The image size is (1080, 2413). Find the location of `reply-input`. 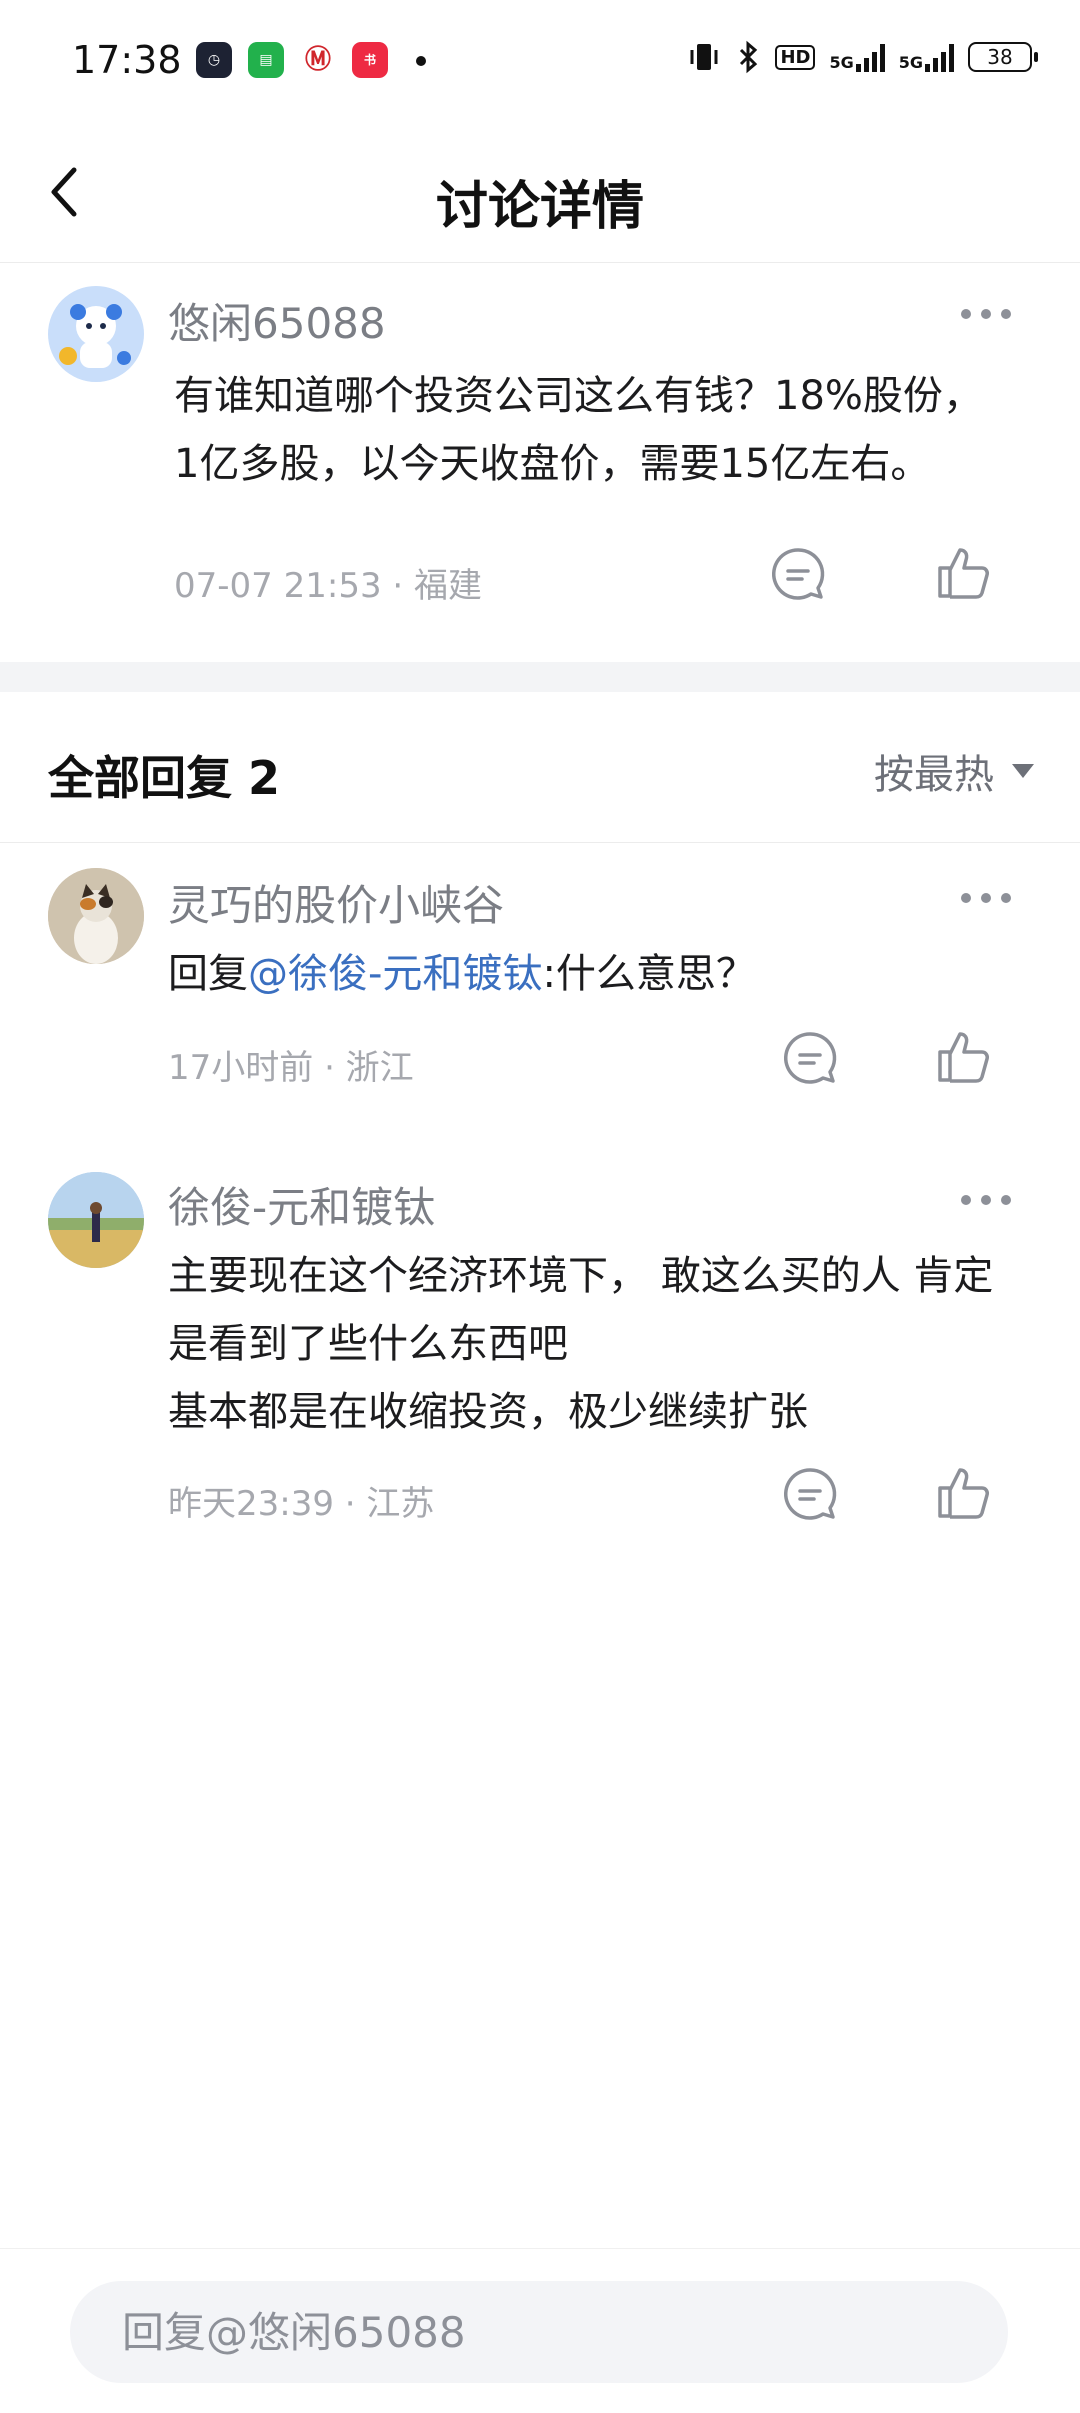

reply-input is located at coordinates (539, 2332).